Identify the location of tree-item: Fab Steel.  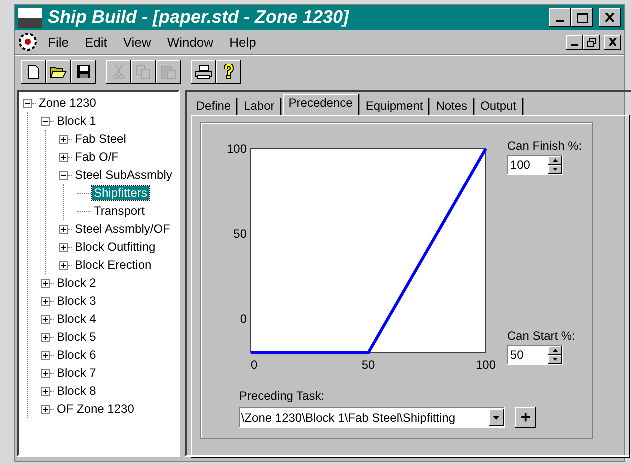
(100, 139).